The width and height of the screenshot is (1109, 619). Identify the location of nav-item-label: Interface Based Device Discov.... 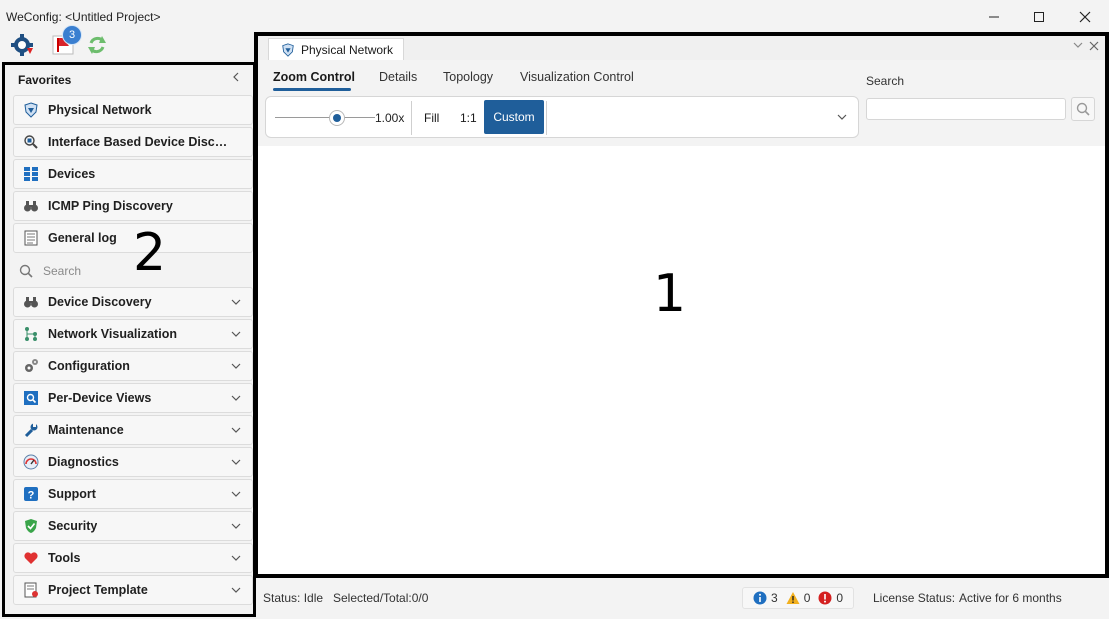
(138, 142).